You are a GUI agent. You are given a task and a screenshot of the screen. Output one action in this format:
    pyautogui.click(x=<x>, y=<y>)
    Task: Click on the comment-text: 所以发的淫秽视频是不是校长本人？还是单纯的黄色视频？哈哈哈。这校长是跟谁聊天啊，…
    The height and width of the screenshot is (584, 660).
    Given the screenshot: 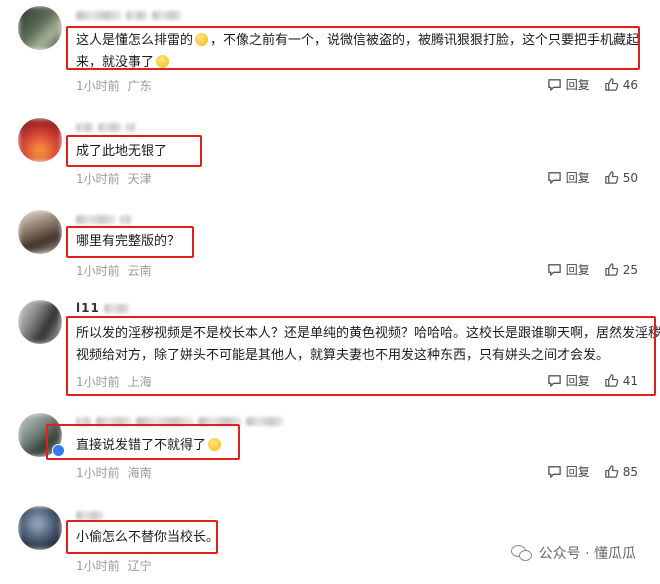 What is the action you would take?
    pyautogui.click(x=368, y=344)
    